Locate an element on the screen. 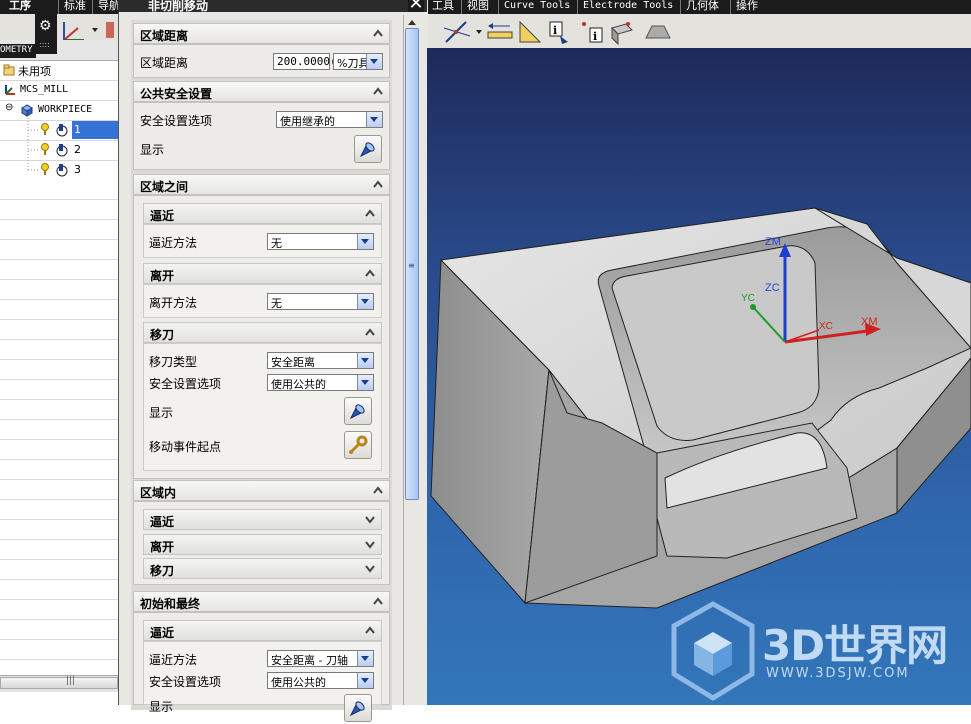 The height and width of the screenshot is (724, 971). axis-dropdown-icon is located at coordinates (95, 30).